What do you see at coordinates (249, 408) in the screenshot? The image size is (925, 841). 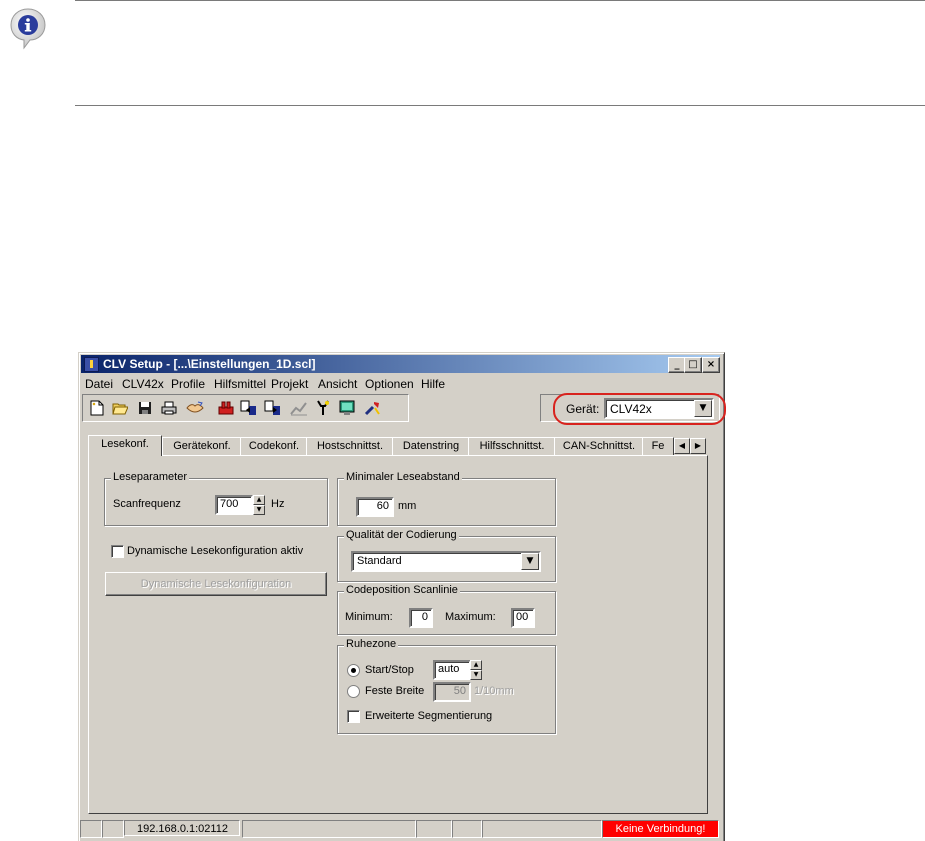 I see `upload-icon` at bounding box center [249, 408].